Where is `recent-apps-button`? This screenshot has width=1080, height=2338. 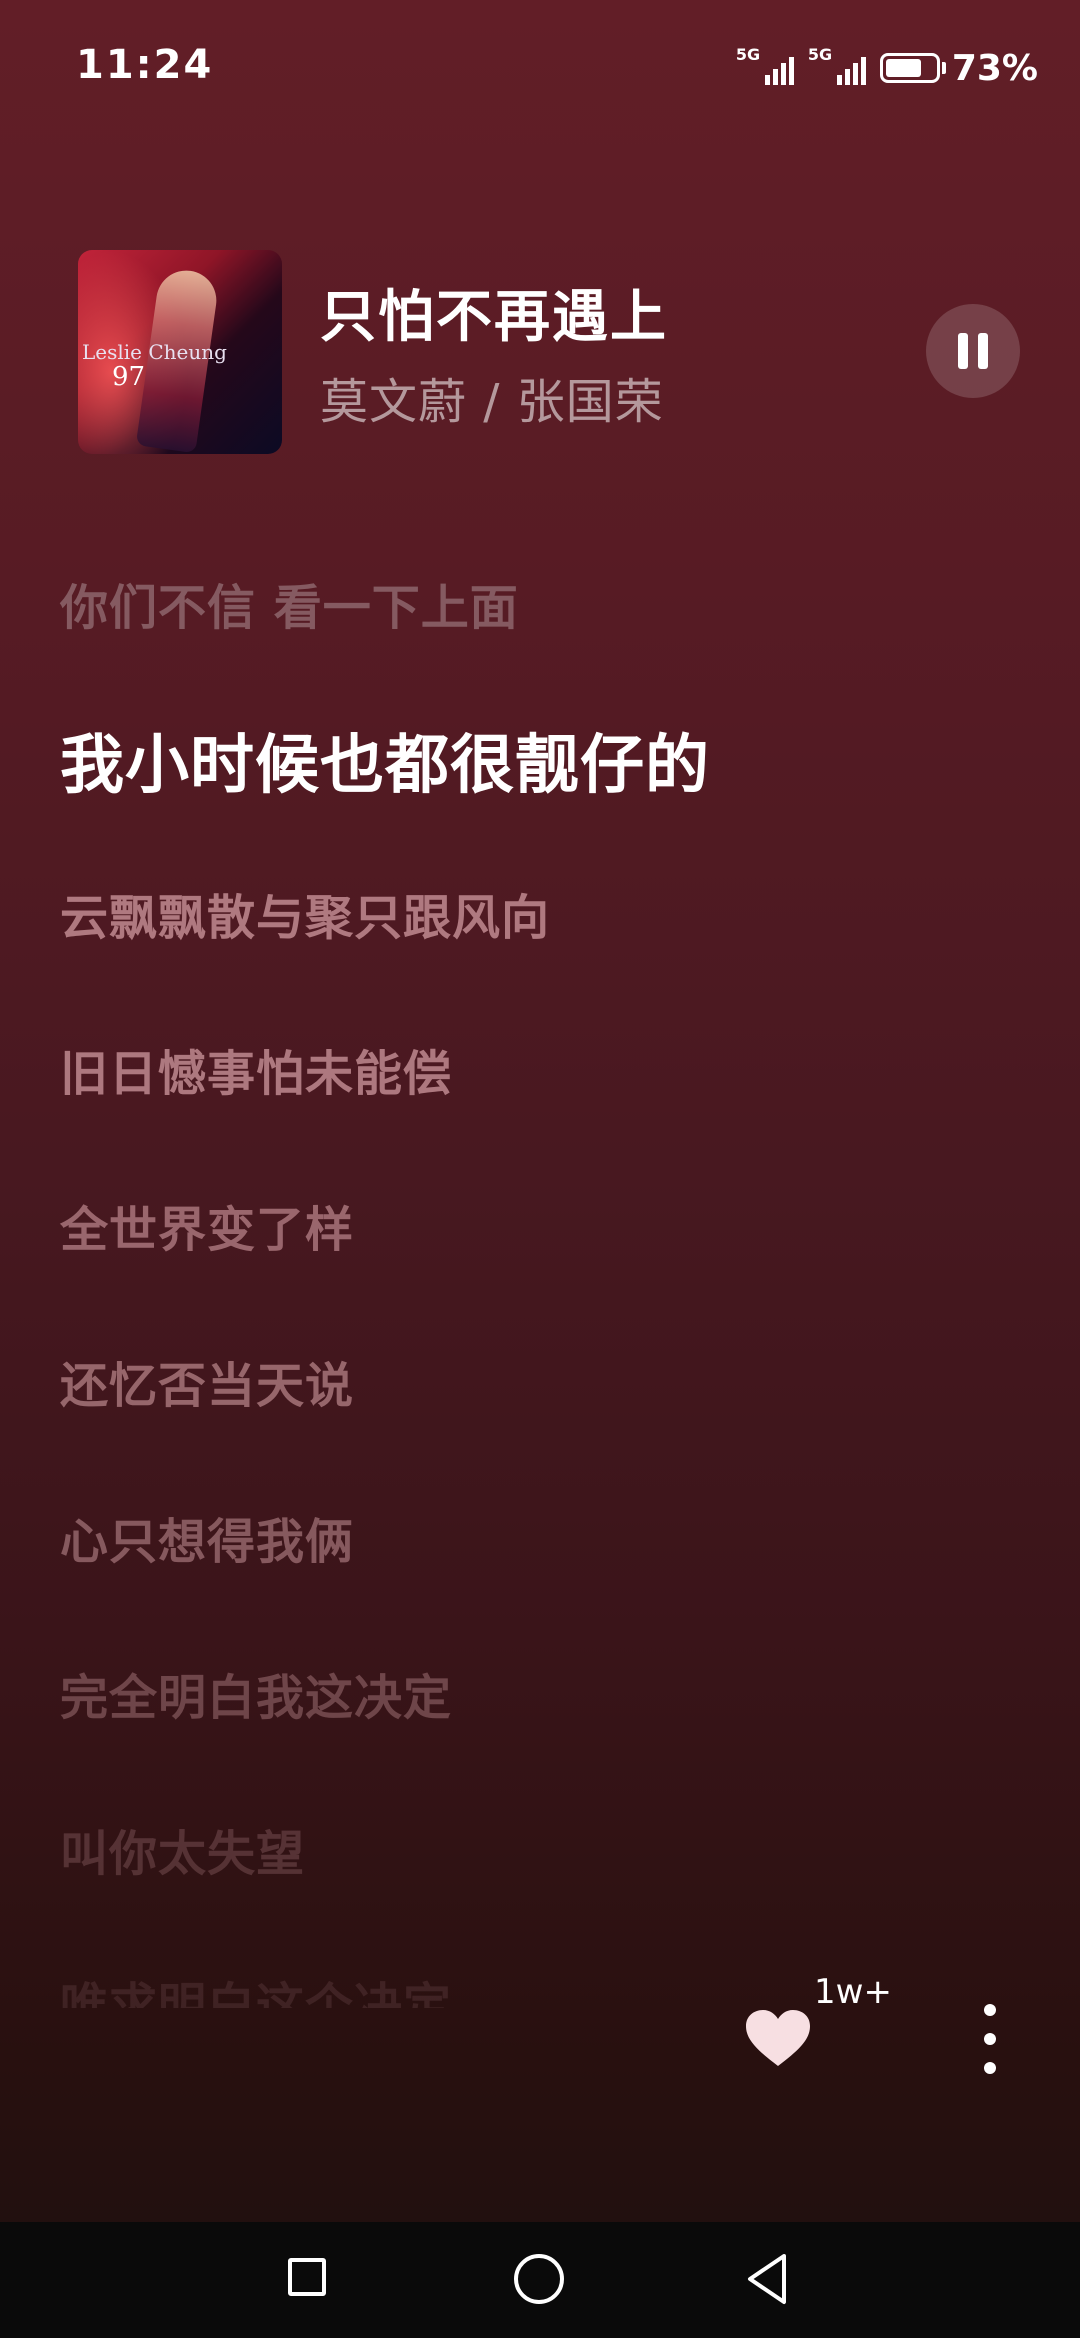 recent-apps-button is located at coordinates (307, 2277).